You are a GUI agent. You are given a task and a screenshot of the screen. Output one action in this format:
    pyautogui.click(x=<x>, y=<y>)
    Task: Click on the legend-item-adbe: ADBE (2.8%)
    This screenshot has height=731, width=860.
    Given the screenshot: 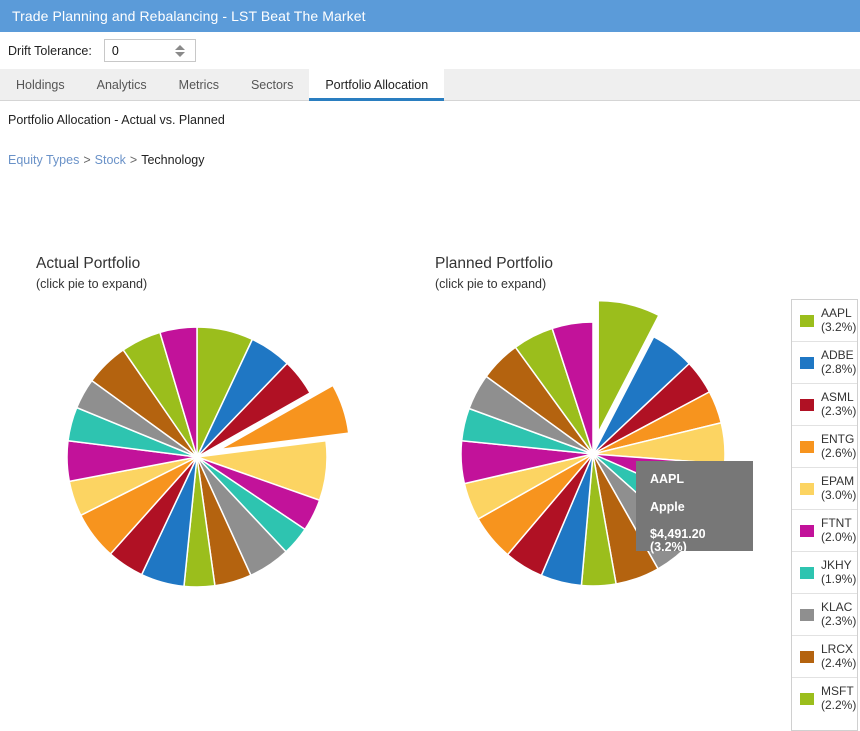 What is the action you would take?
    pyautogui.click(x=824, y=363)
    